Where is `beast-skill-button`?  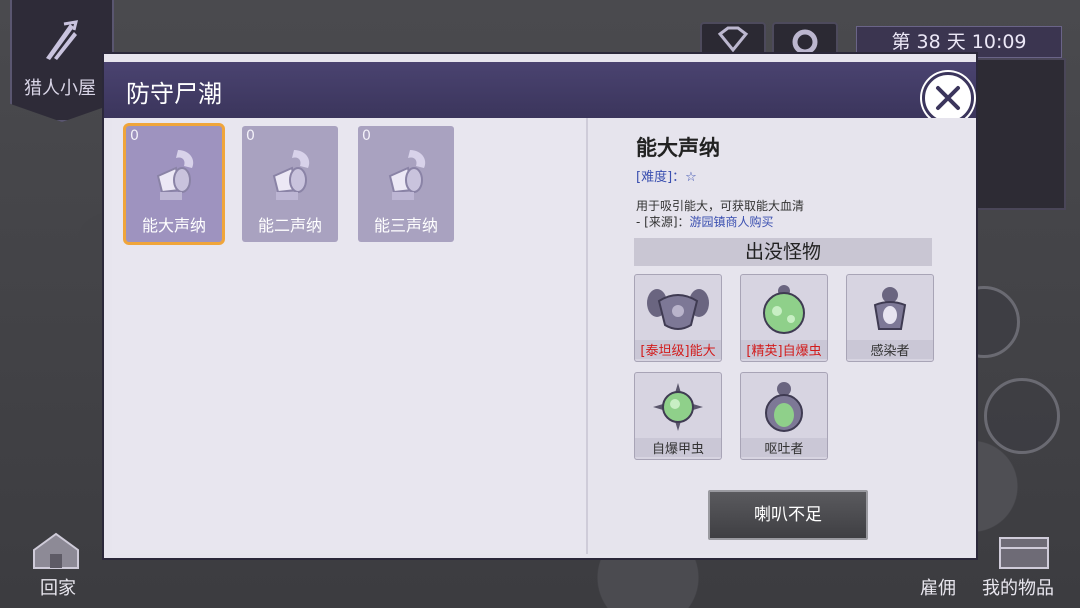
beast-skill-button is located at coordinates (1022, 416).